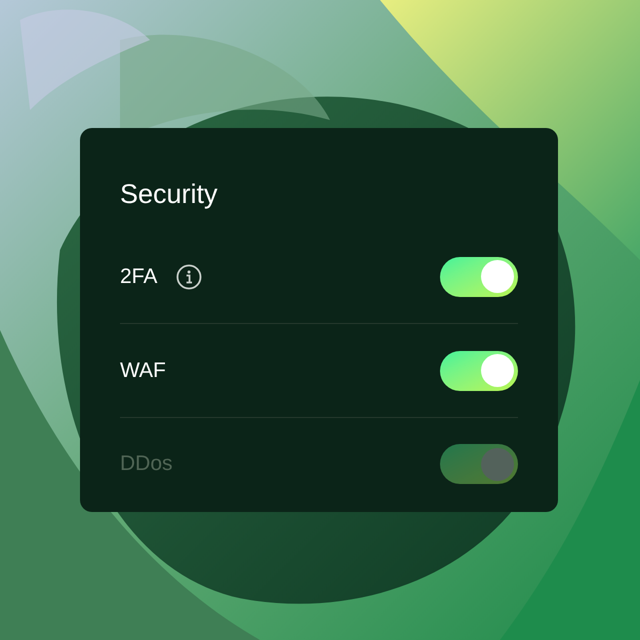 The height and width of the screenshot is (640, 640). I want to click on setting-label: DDos, so click(146, 464).